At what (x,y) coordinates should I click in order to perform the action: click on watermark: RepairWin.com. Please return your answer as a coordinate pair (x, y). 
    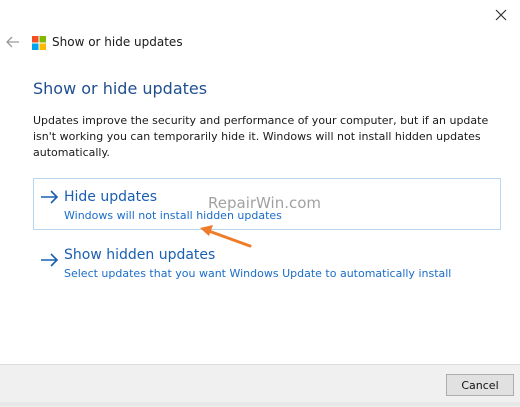
    Looking at the image, I should click on (265, 203).